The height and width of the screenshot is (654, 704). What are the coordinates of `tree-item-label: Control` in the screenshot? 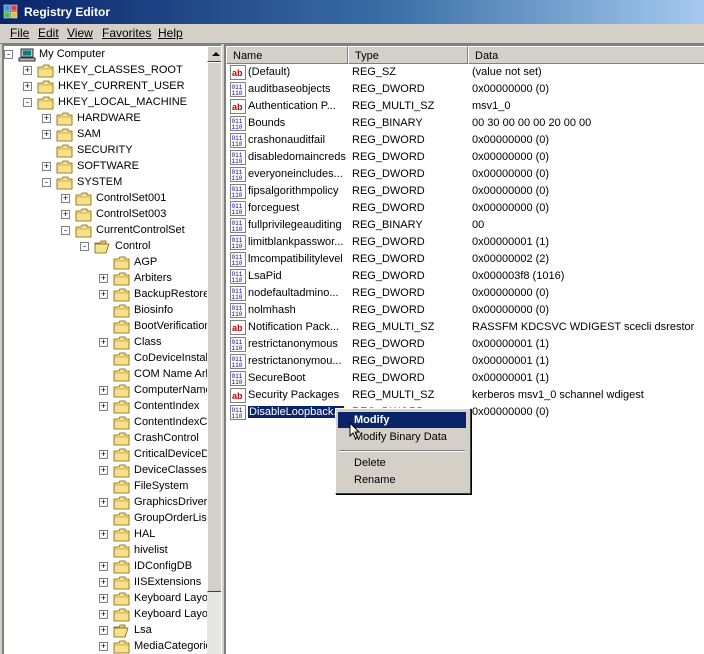 It's located at (133, 246).